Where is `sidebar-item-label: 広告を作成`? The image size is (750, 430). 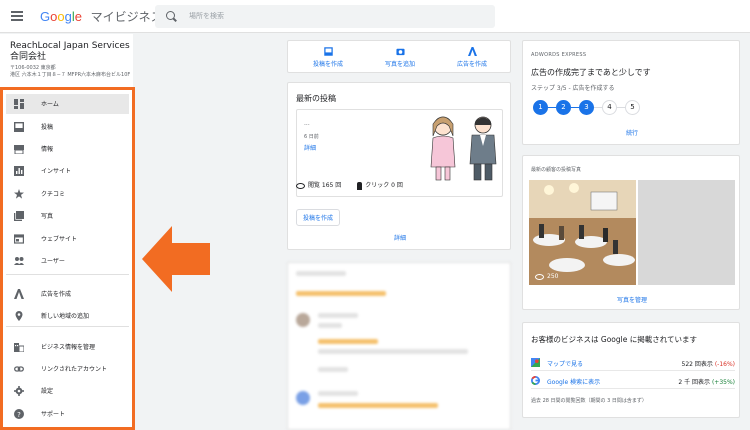
sidebar-item-label: 広告を作成 is located at coordinates (56, 294).